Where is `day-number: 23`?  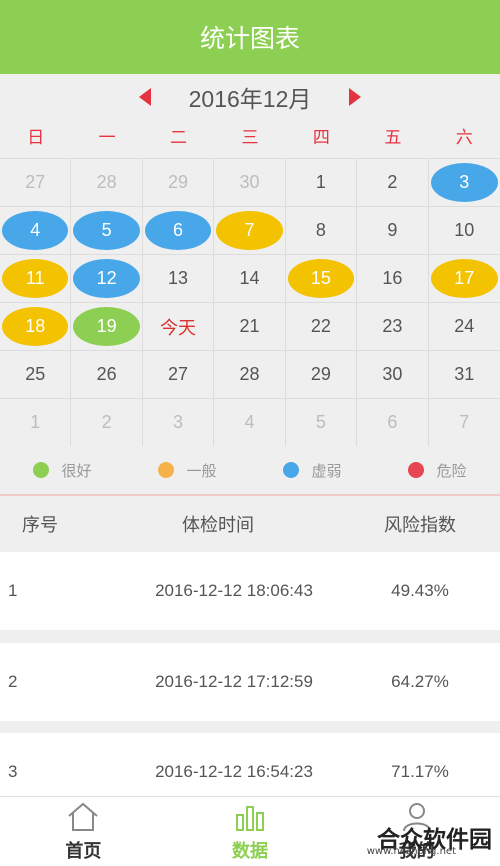 day-number: 23 is located at coordinates (392, 326).